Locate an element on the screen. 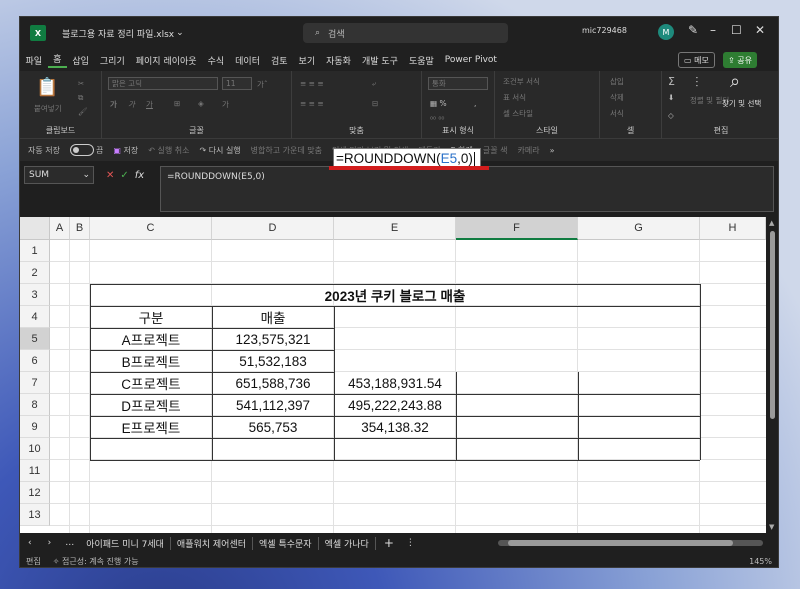  tab-help: 도움말 is located at coordinates (421, 60).